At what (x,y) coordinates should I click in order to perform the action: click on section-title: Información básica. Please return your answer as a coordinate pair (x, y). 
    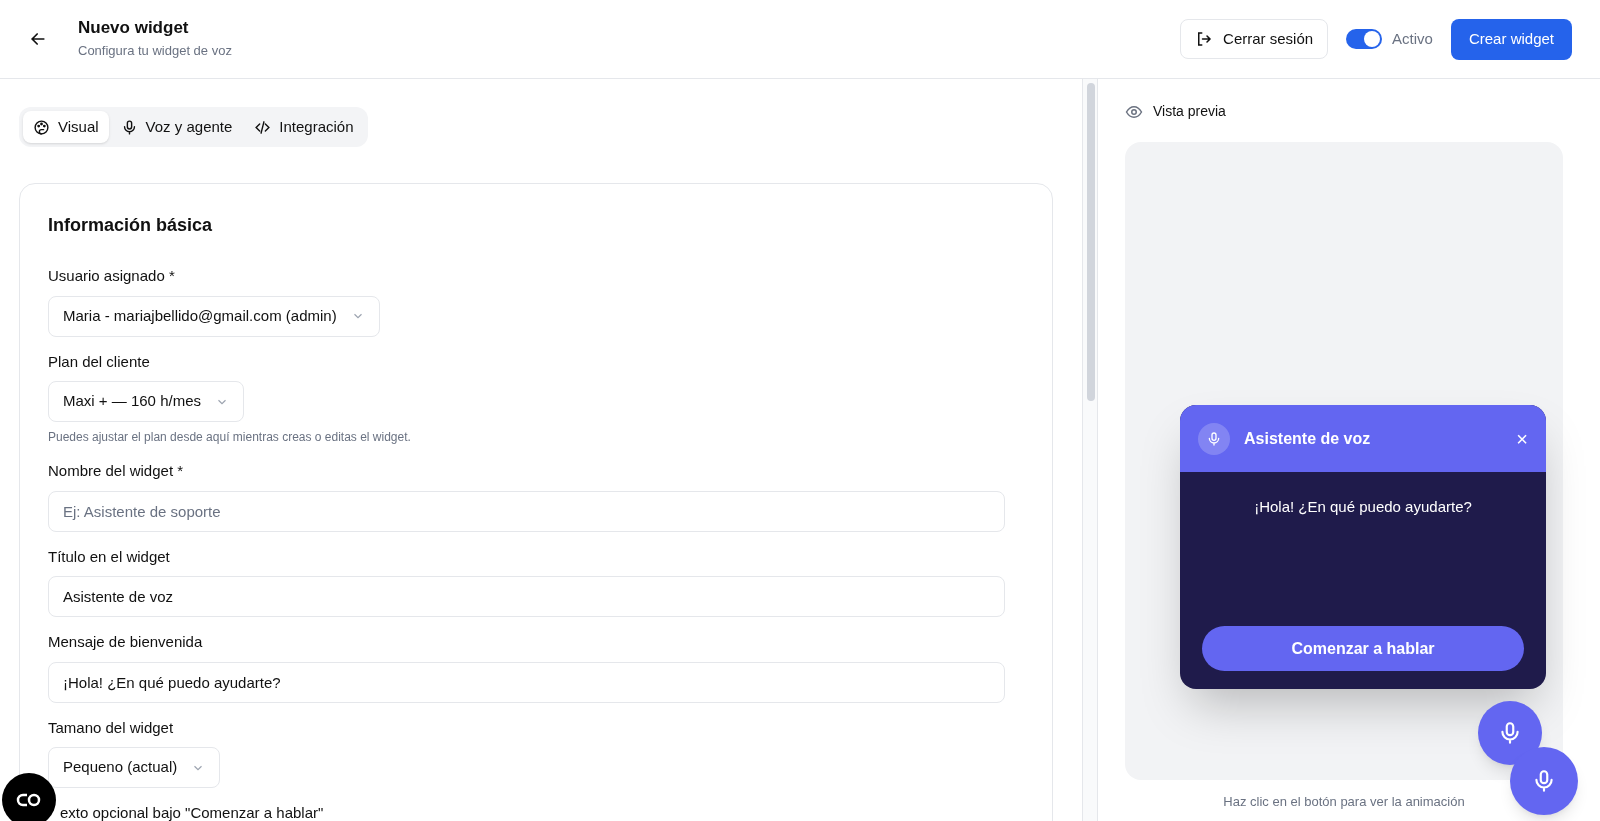
    Looking at the image, I should click on (131, 225).